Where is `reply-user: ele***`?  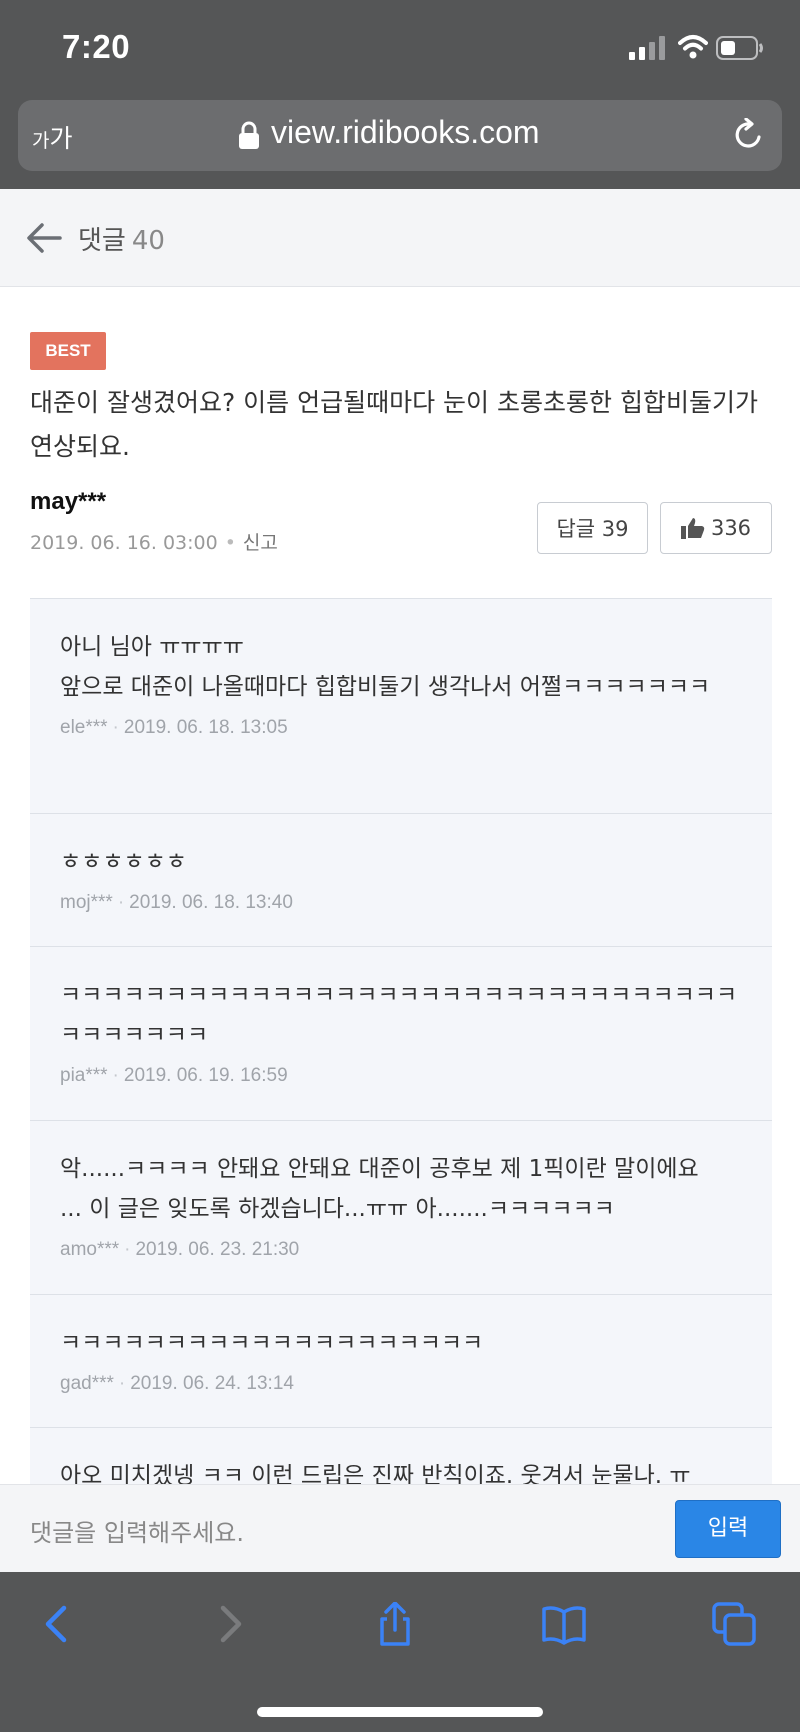 reply-user: ele*** is located at coordinates (84, 727).